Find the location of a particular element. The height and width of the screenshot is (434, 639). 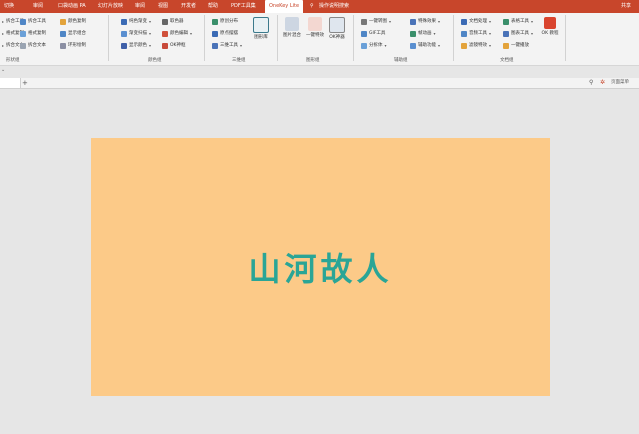

chart-icon is located at coordinates (506, 33).